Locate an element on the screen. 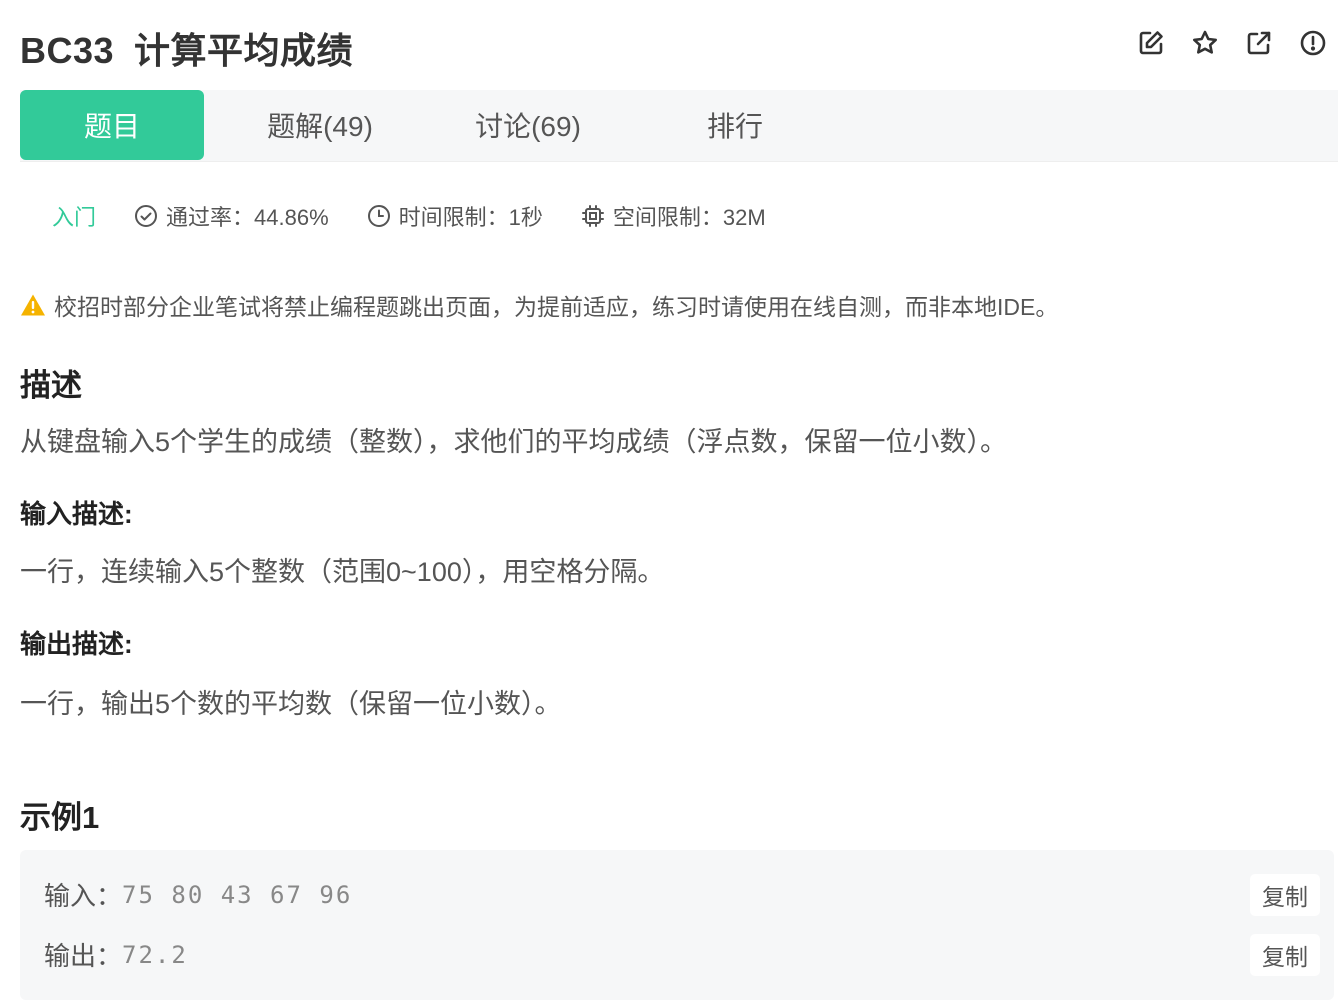  clock-icon is located at coordinates (378, 216).